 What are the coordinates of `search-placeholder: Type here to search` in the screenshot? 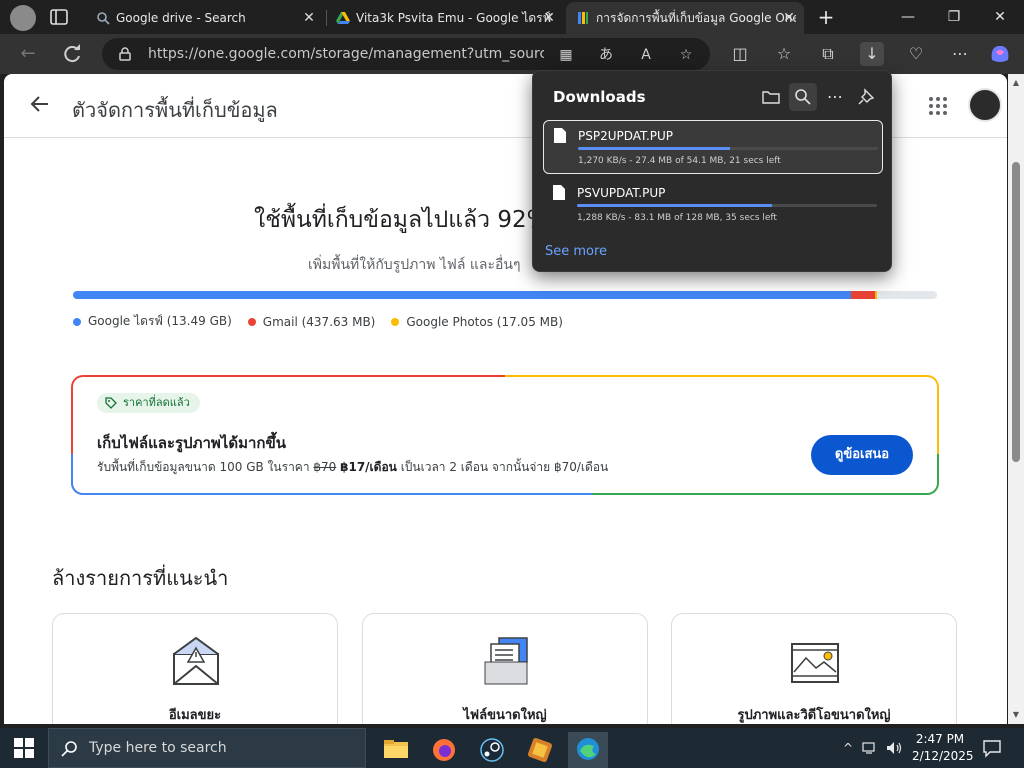 It's located at (158, 748).